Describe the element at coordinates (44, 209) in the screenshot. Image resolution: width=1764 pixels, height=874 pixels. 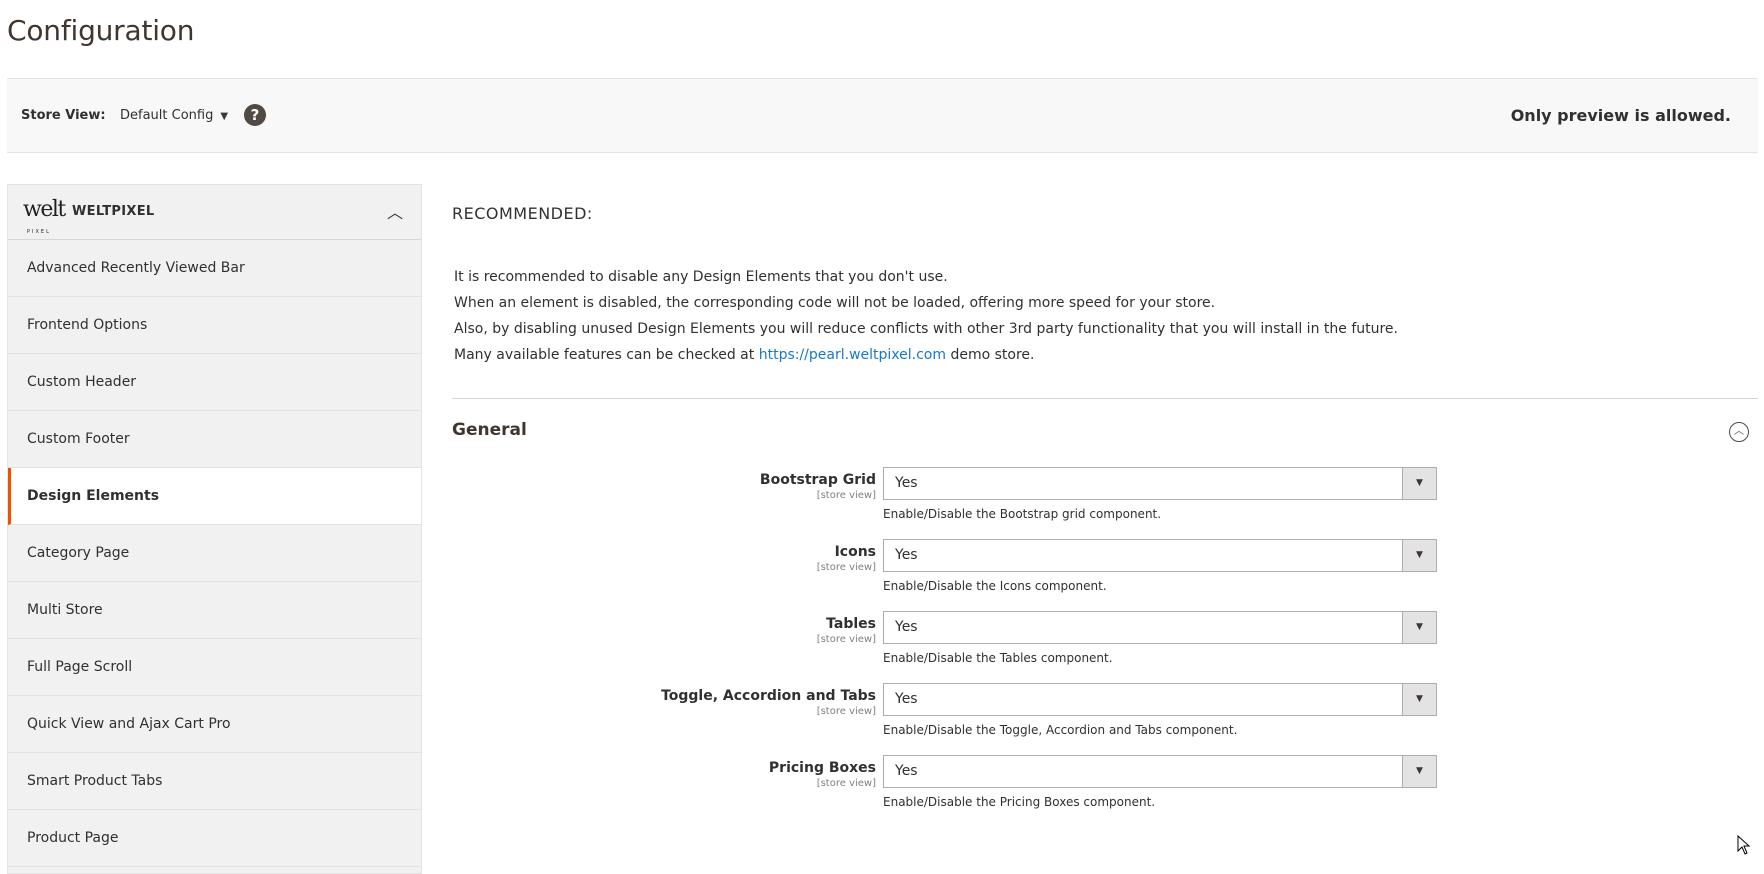
I see `logo-text: welt` at that location.